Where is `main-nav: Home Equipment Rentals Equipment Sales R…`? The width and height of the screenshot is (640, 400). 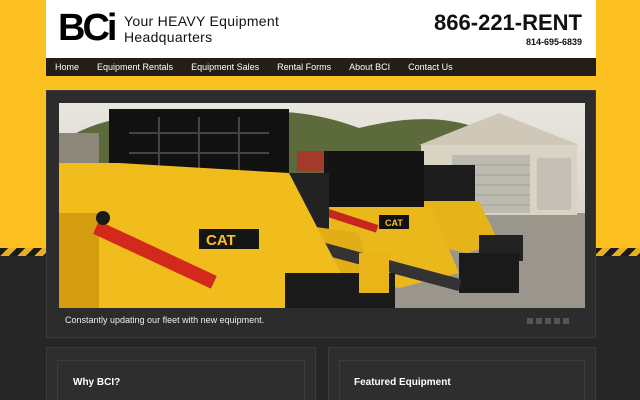 main-nav: Home Equipment Rentals Equipment Sales R… is located at coordinates (321, 67).